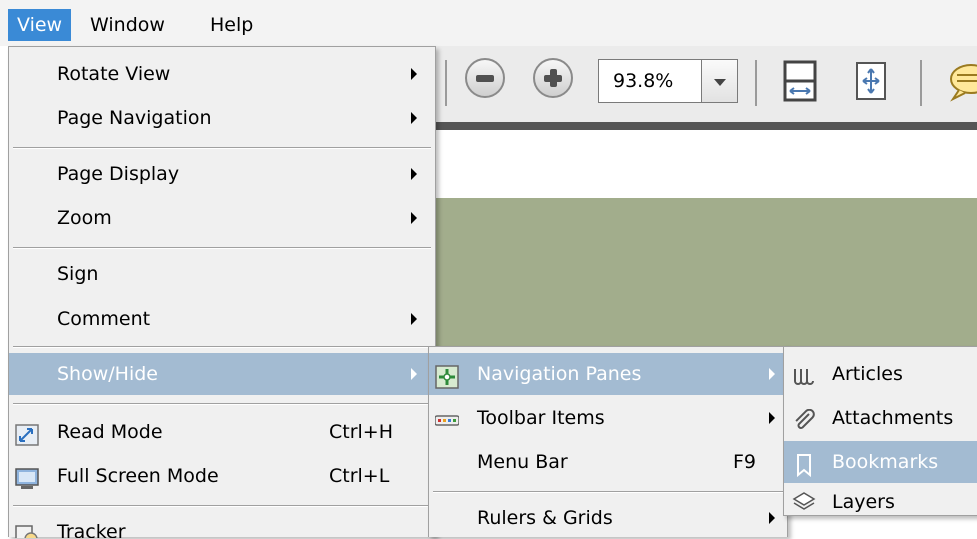  Describe the element at coordinates (804, 374) in the screenshot. I see `articles-icon` at that location.